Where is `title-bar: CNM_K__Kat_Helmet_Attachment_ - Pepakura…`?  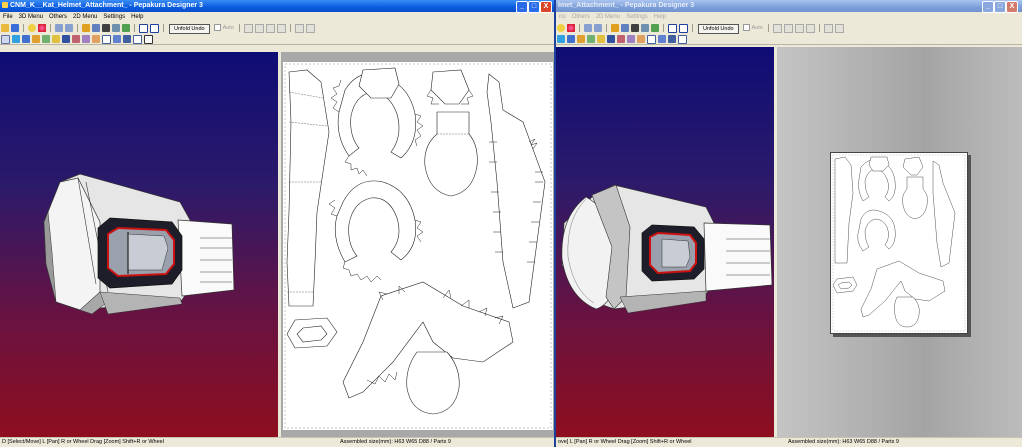 title-bar: CNM_K__Kat_Helmet_Attachment_ - Pepakura… is located at coordinates (278, 6).